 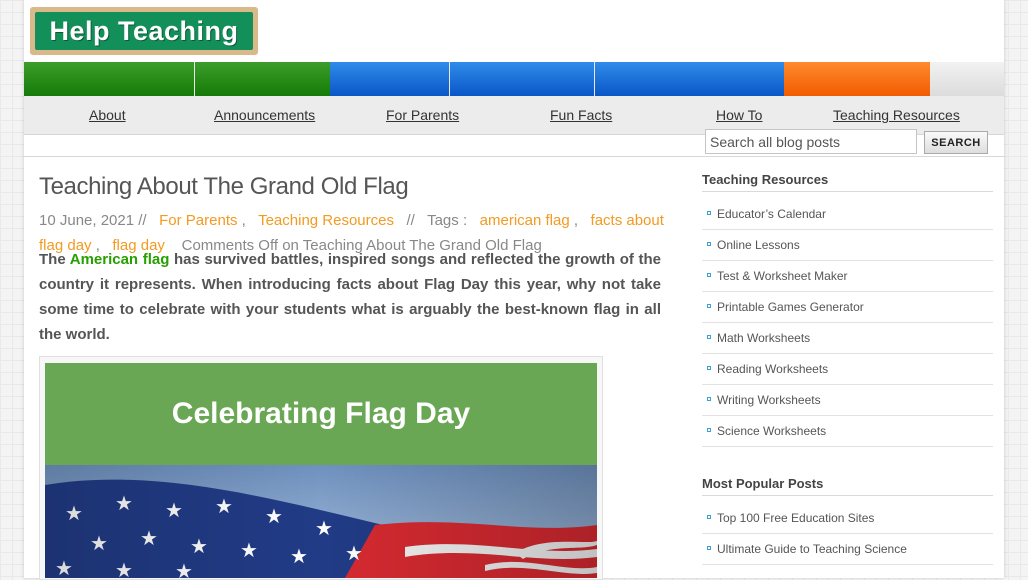 What do you see at coordinates (847, 369) in the screenshot?
I see `sidebar-link-reading-worksheets: Reading Worksheets` at bounding box center [847, 369].